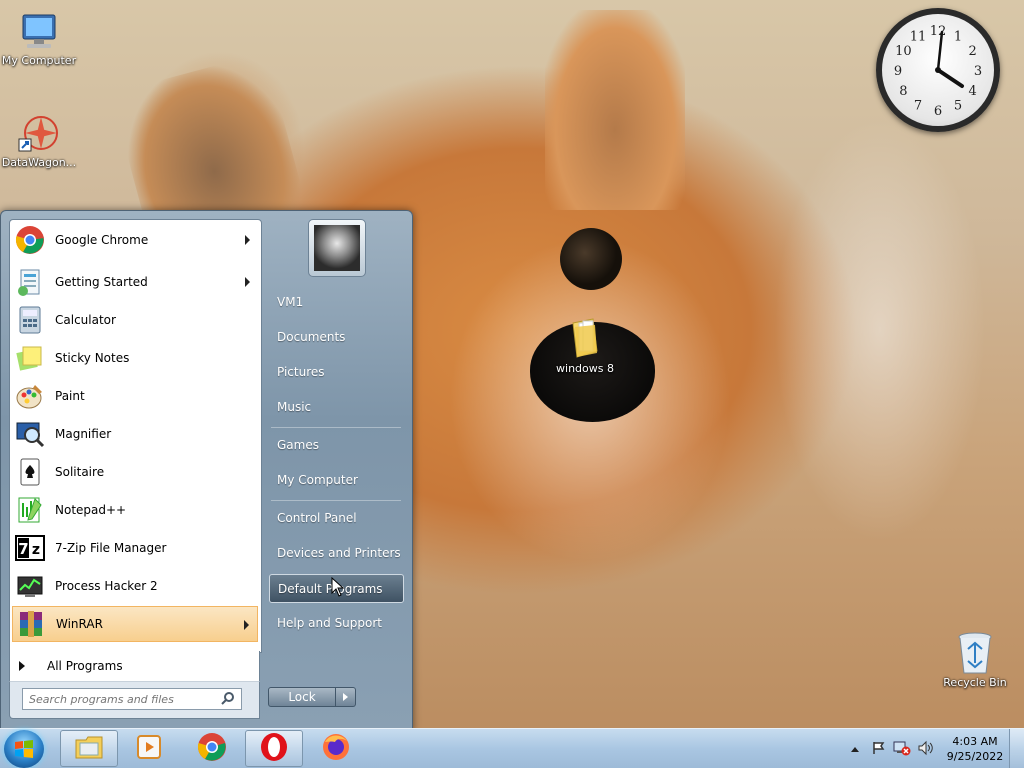 The width and height of the screenshot is (1024, 768). What do you see at coordinates (336, 302) in the screenshot?
I see `right-link-vm1: VM1` at bounding box center [336, 302].